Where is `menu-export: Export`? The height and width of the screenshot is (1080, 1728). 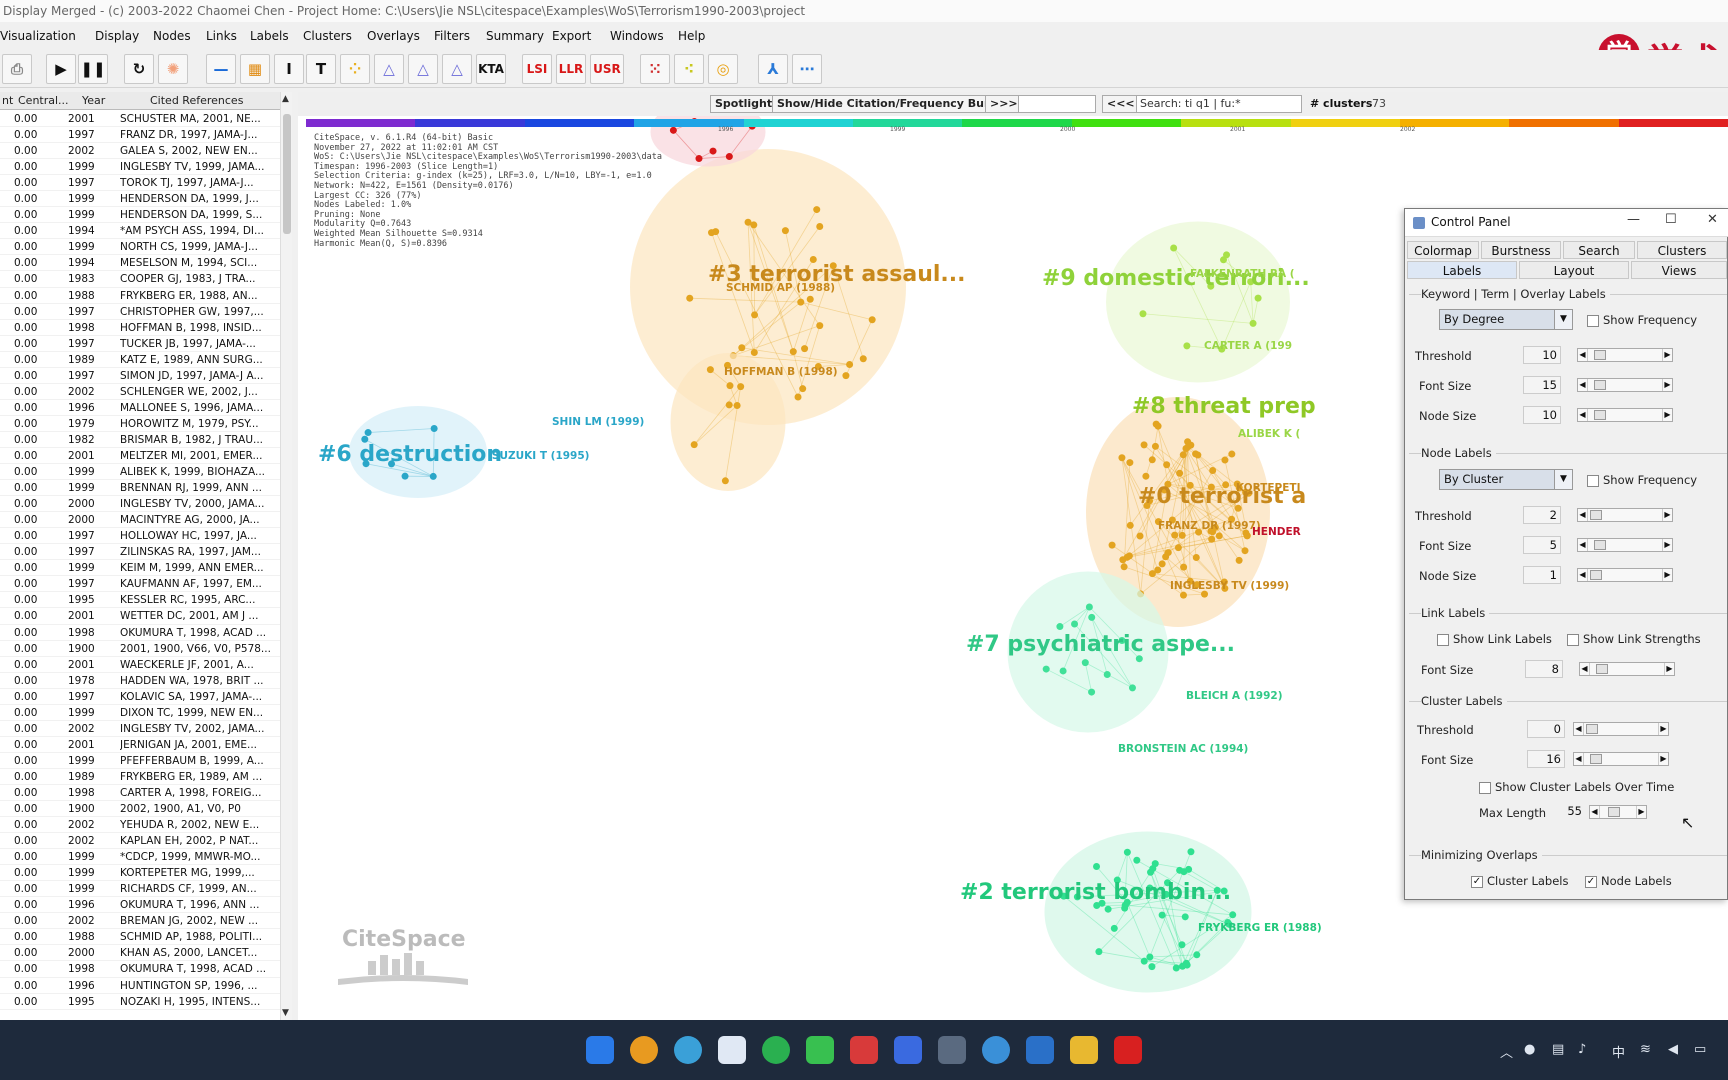
menu-export: Export is located at coordinates (571, 36).